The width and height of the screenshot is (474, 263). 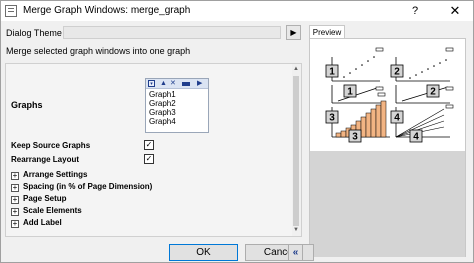 What do you see at coordinates (389, 95) in the screenshot?
I see `merged-graph-preview: 1 2 1 2 3 4 3 4` at bounding box center [389, 95].